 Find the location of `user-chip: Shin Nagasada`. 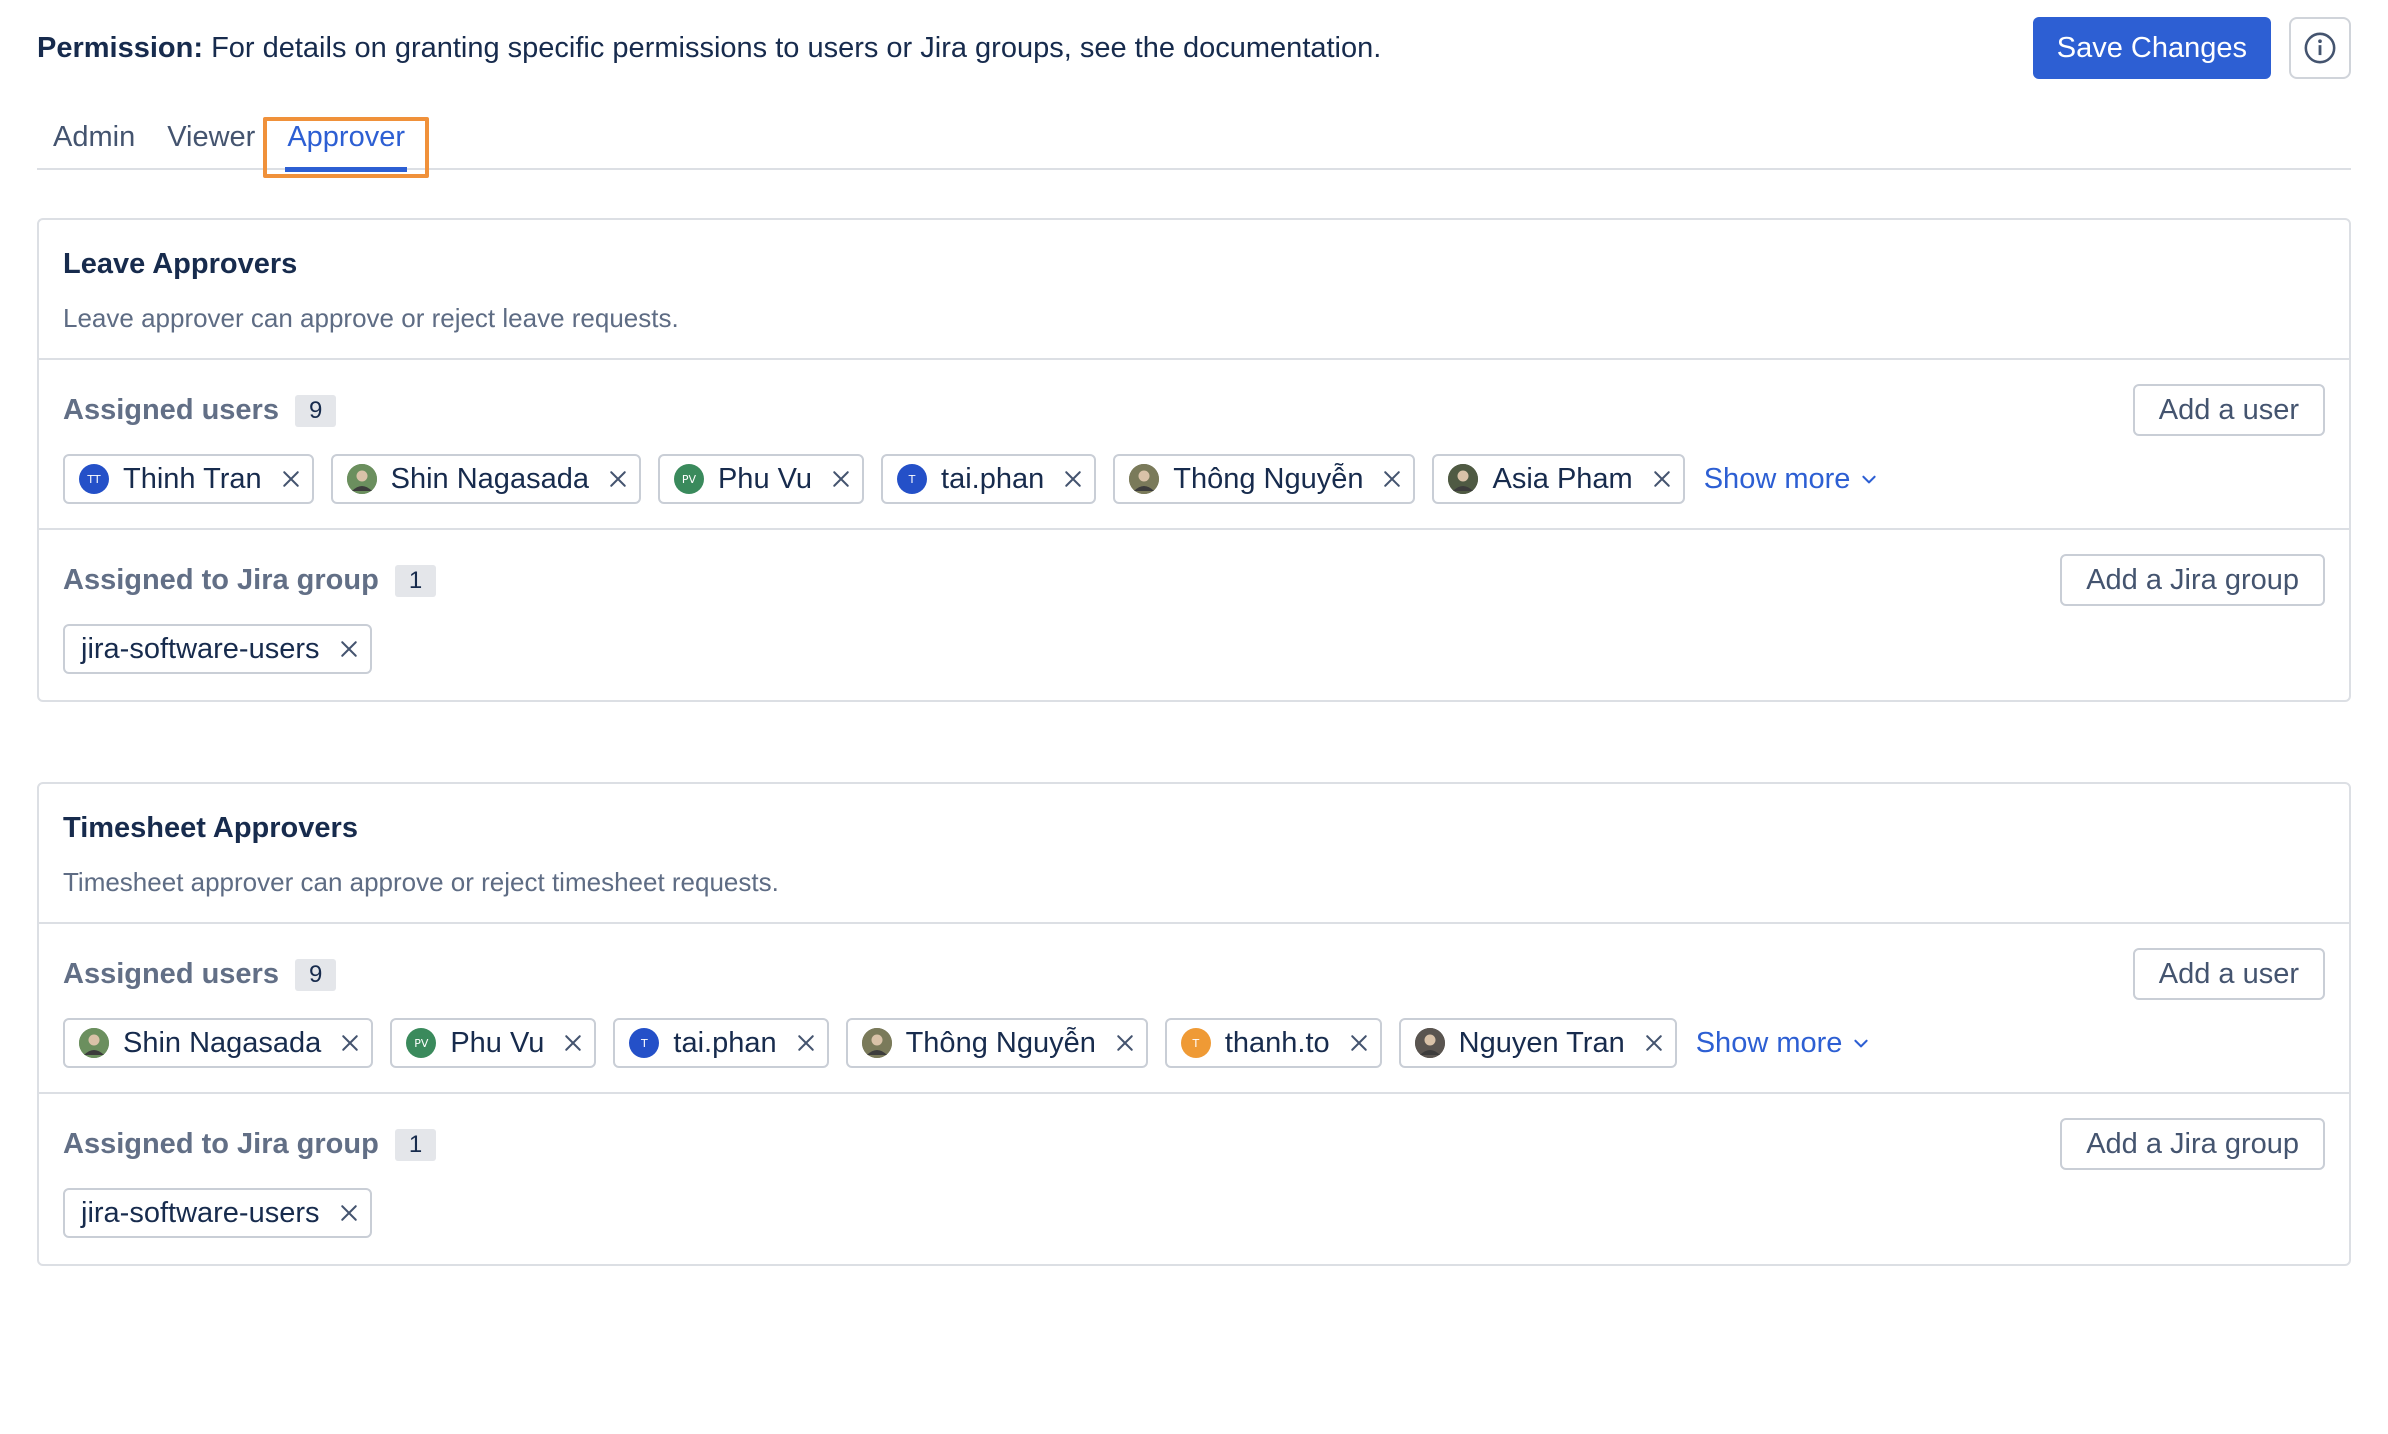

user-chip: Shin Nagasada is located at coordinates (218, 1043).